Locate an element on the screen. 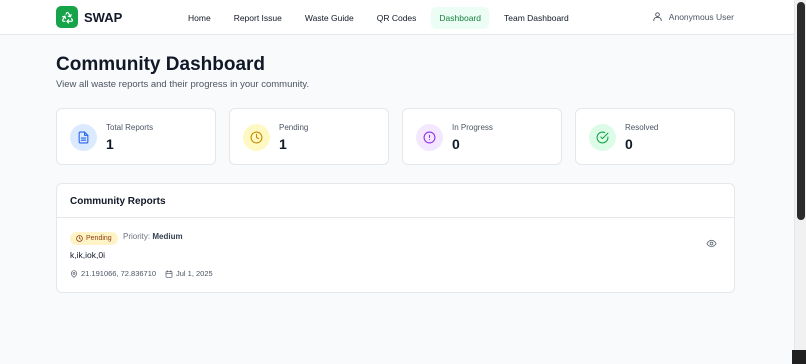 This screenshot has height=364, width=806. page-title: Community Dashboard is located at coordinates (161, 64).